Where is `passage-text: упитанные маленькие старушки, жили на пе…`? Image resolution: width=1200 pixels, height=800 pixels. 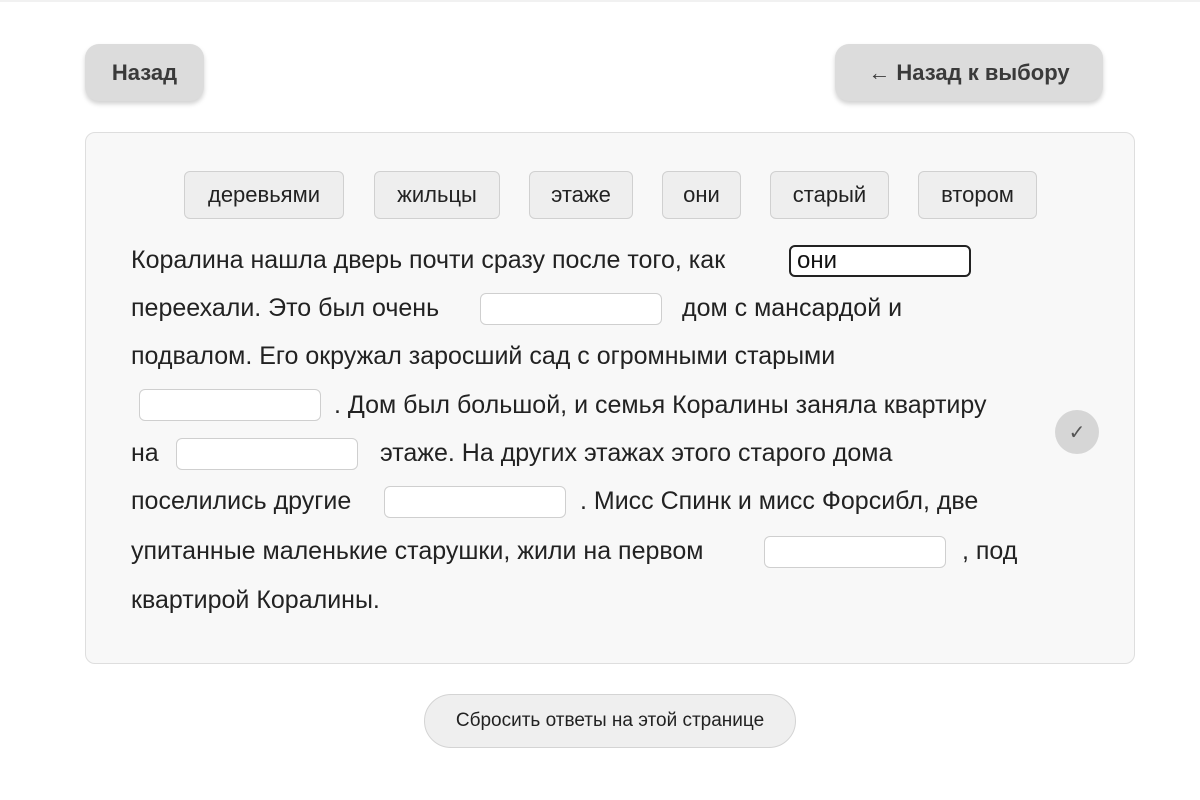 passage-text: упитанные маленькие старушки, жили на пе… is located at coordinates (417, 551).